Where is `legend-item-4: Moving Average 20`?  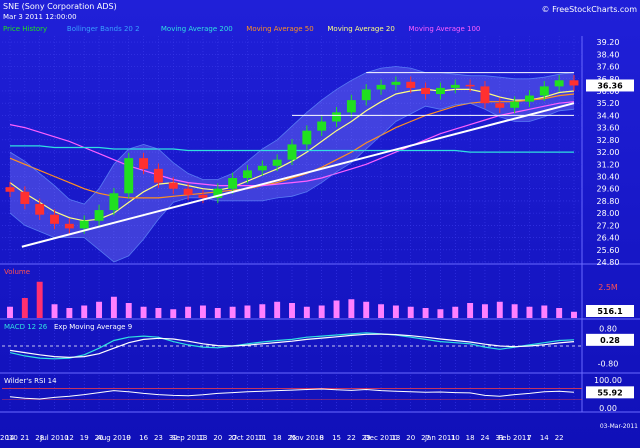 legend-item-4: Moving Average 20 is located at coordinates (360, 29).